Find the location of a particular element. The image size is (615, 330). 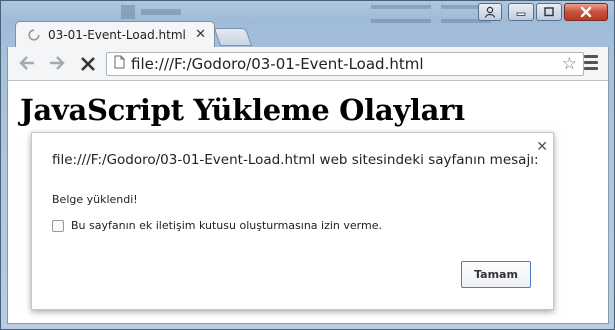

user-profile-button is located at coordinates (490, 12).